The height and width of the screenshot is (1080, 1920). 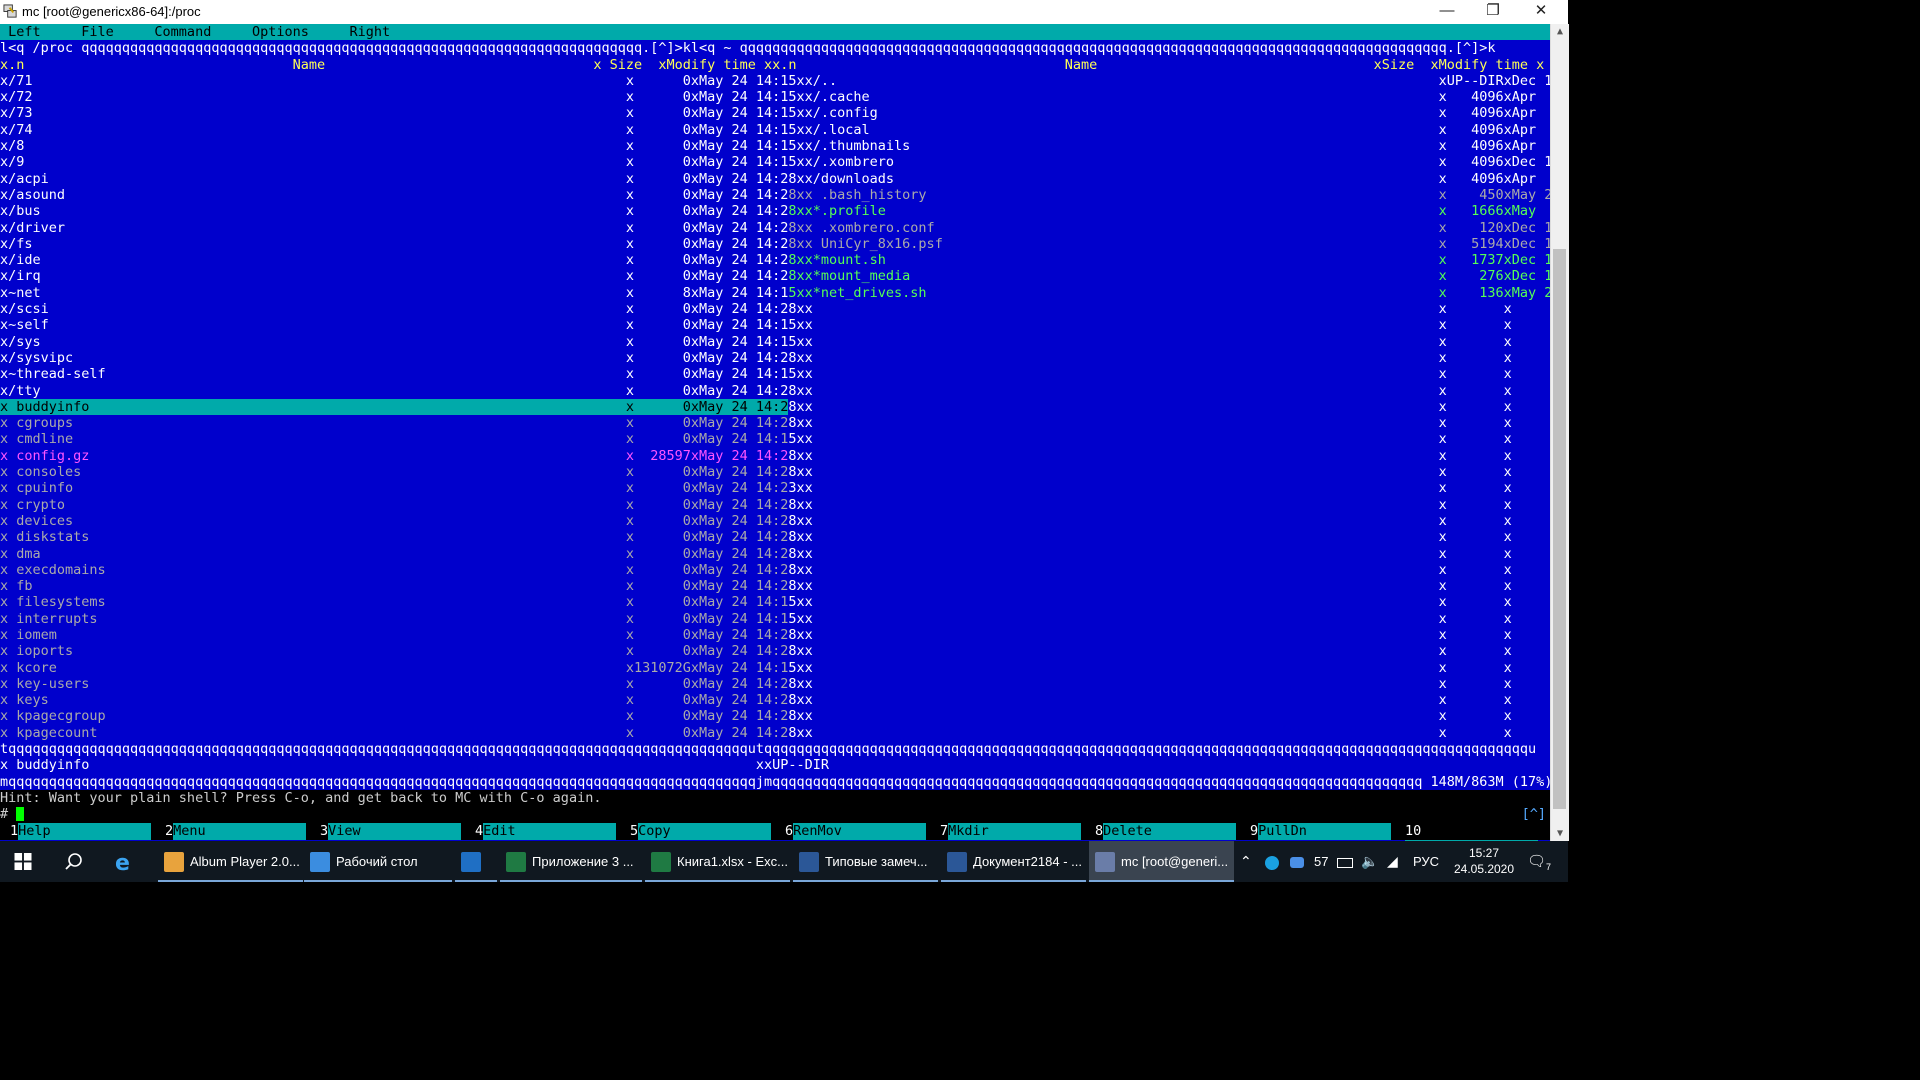 I want to click on file-row: x interrupts x 0xMay 24 14:15xx x x x, so click(x=775, y=619).